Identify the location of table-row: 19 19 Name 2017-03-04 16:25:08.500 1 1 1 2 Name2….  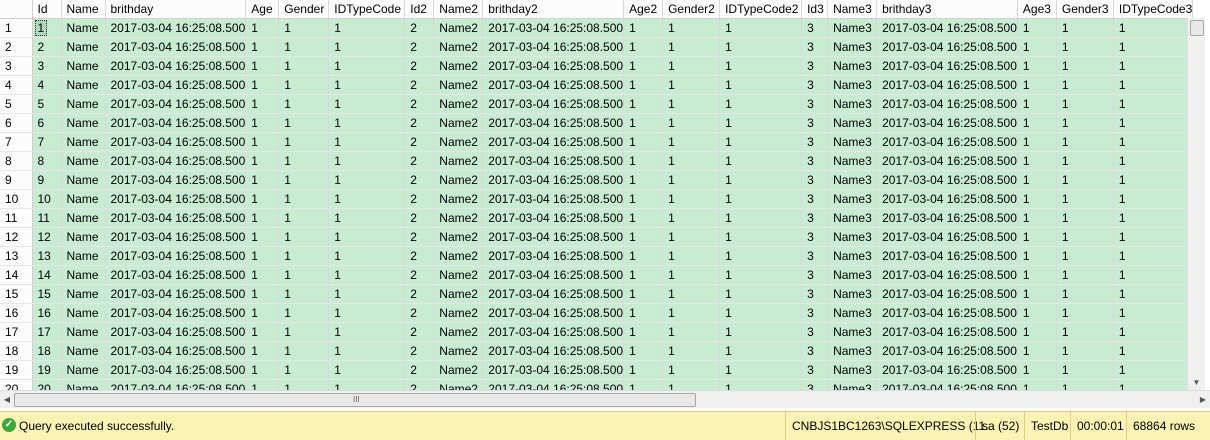
(597, 370).